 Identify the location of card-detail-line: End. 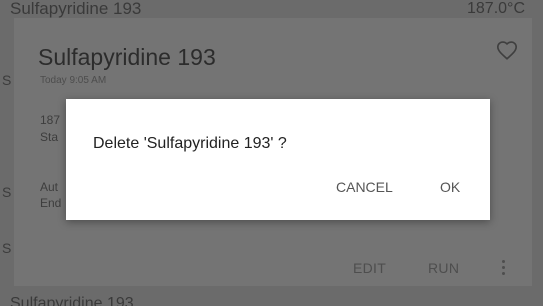
(51, 203).